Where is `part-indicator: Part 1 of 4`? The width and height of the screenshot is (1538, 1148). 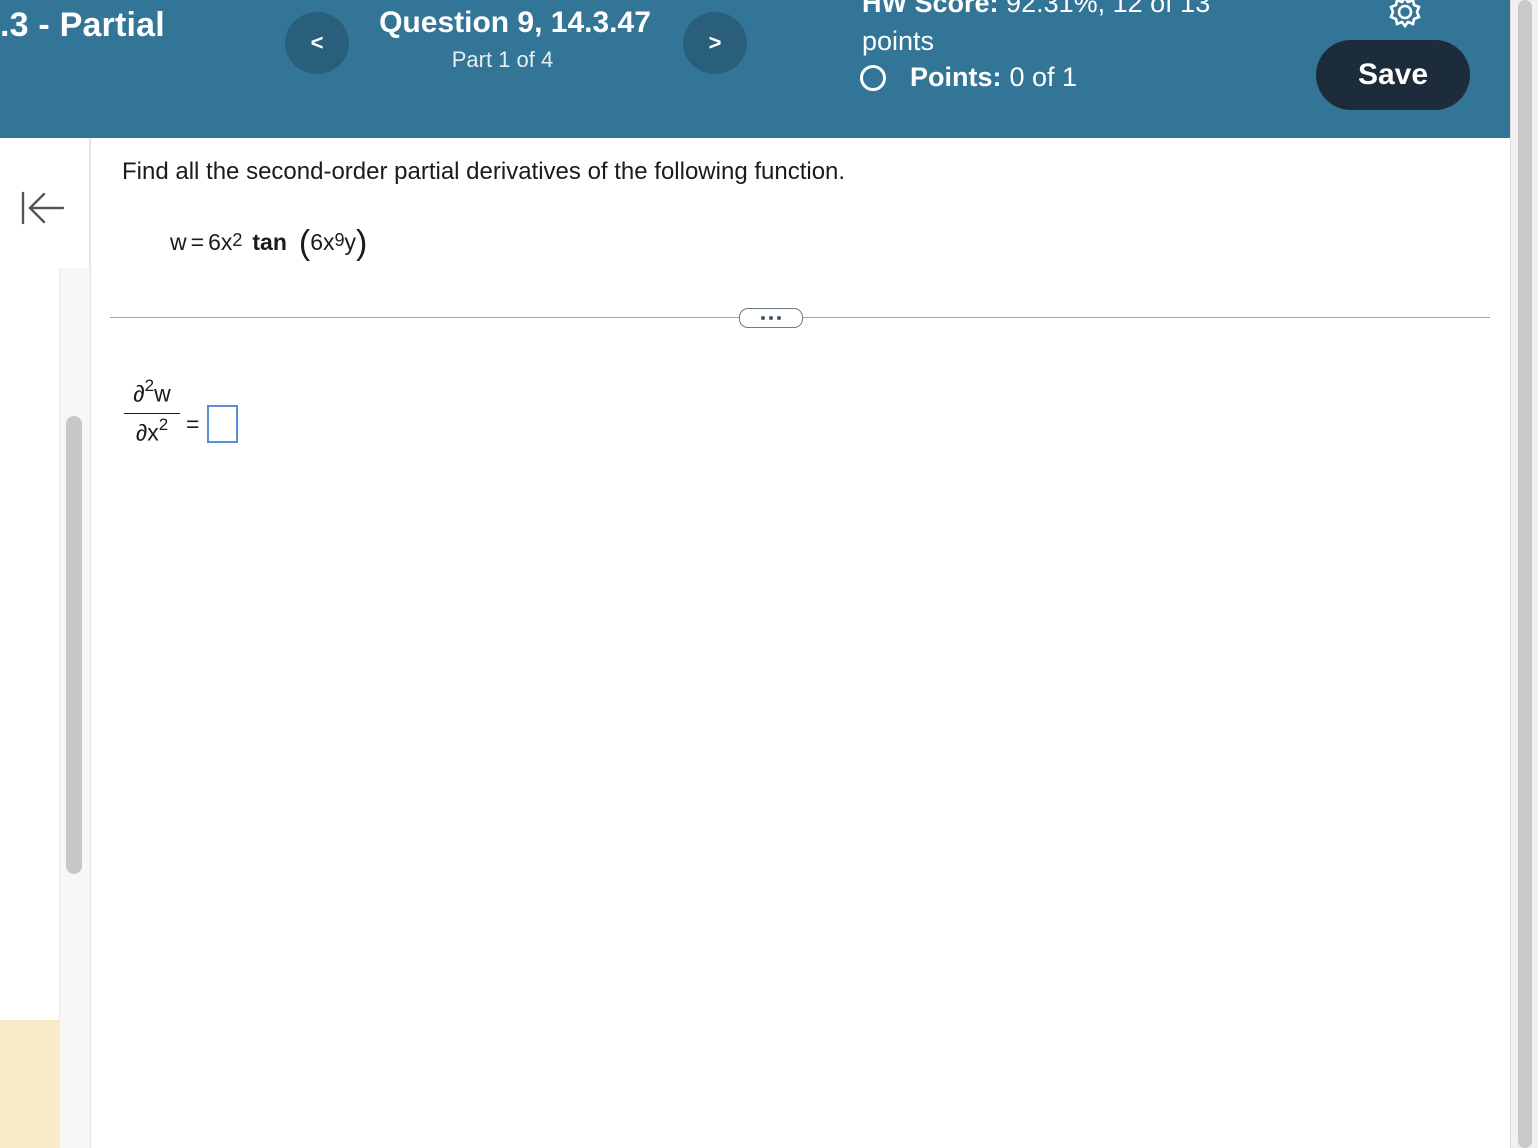
part-indicator: Part 1 of 4 is located at coordinates (502, 59).